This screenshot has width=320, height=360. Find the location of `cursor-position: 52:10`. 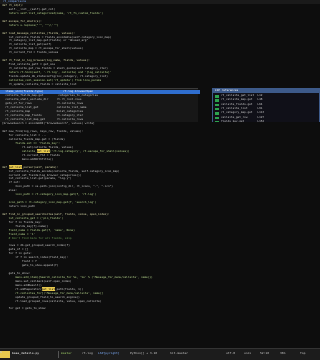

cursor-position: 52:10 is located at coordinates (265, 353).